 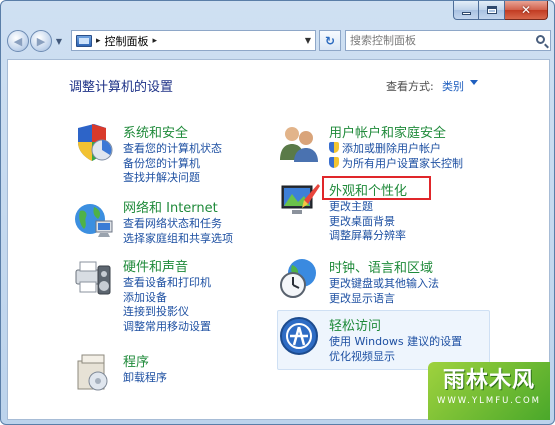 I want to click on link-screen-resolution: 调整屏幕分辨率, so click(x=367, y=236).